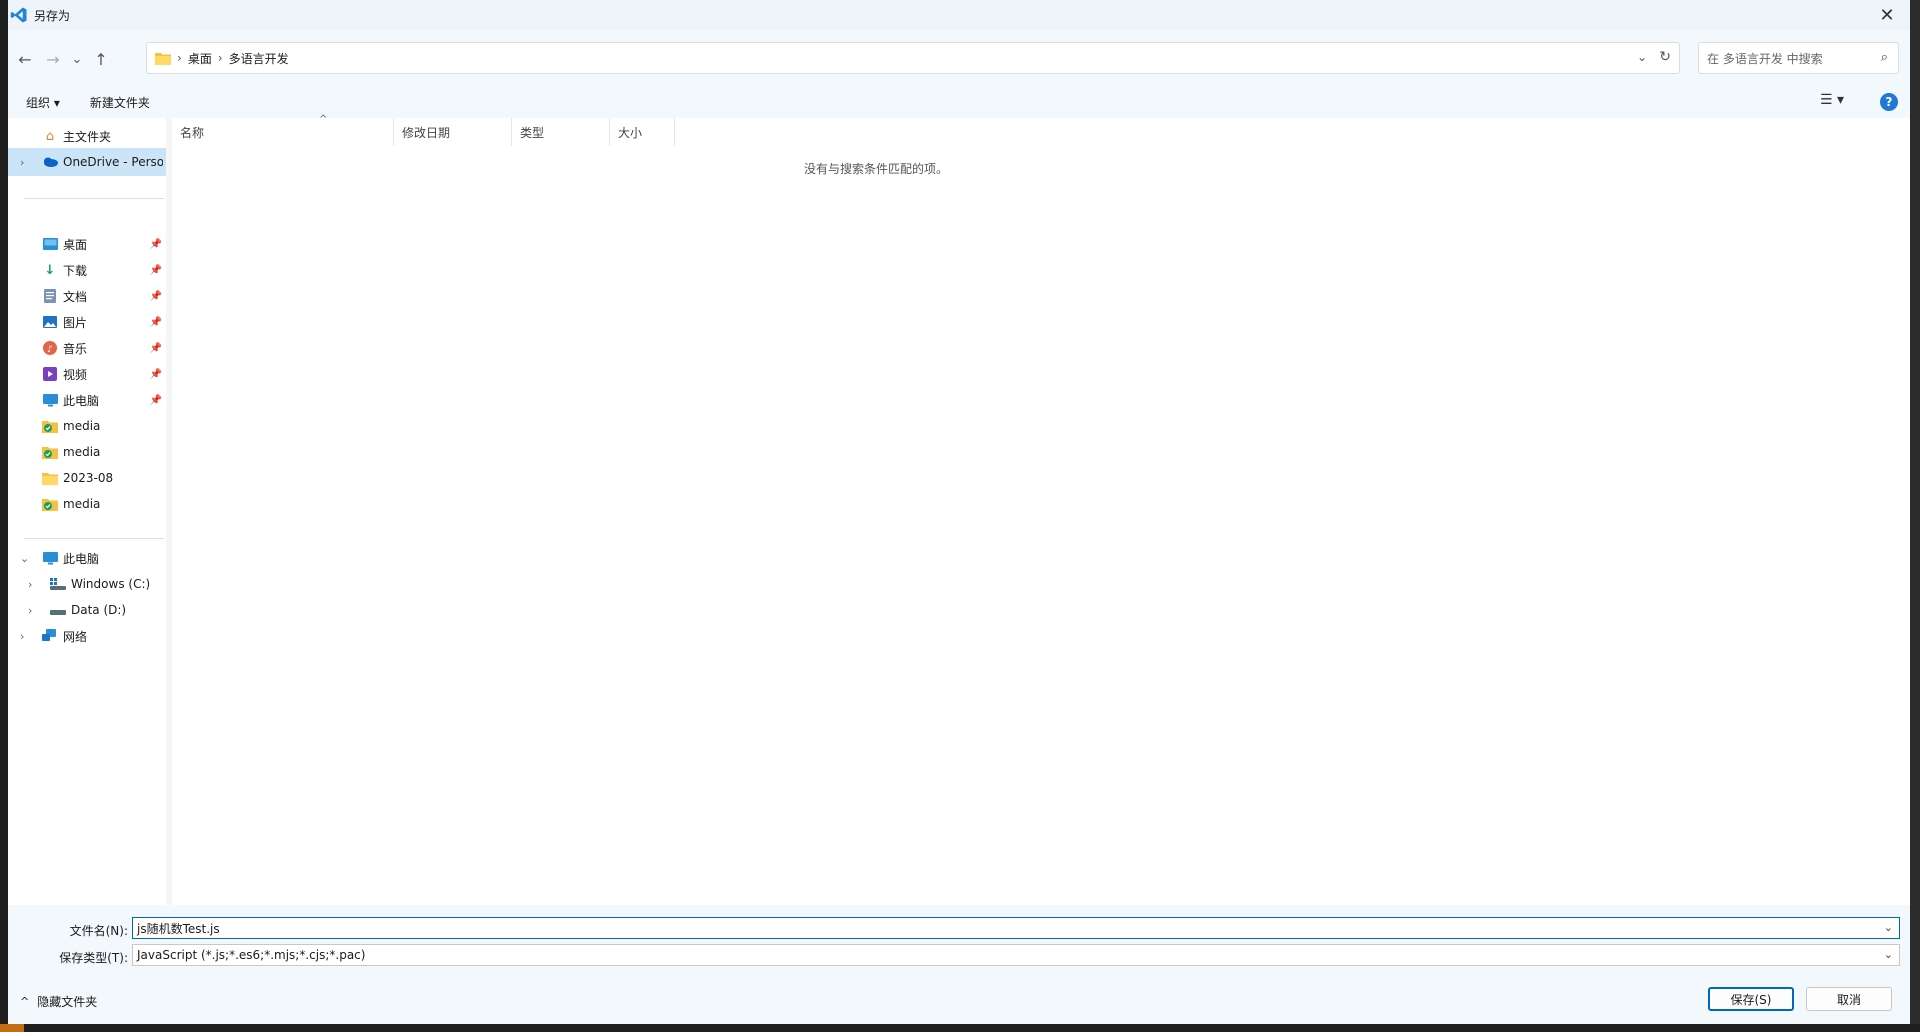  What do you see at coordinates (1765, 58) in the screenshot?
I see `search-placeholder: 在 多语言开发 中搜索` at bounding box center [1765, 58].